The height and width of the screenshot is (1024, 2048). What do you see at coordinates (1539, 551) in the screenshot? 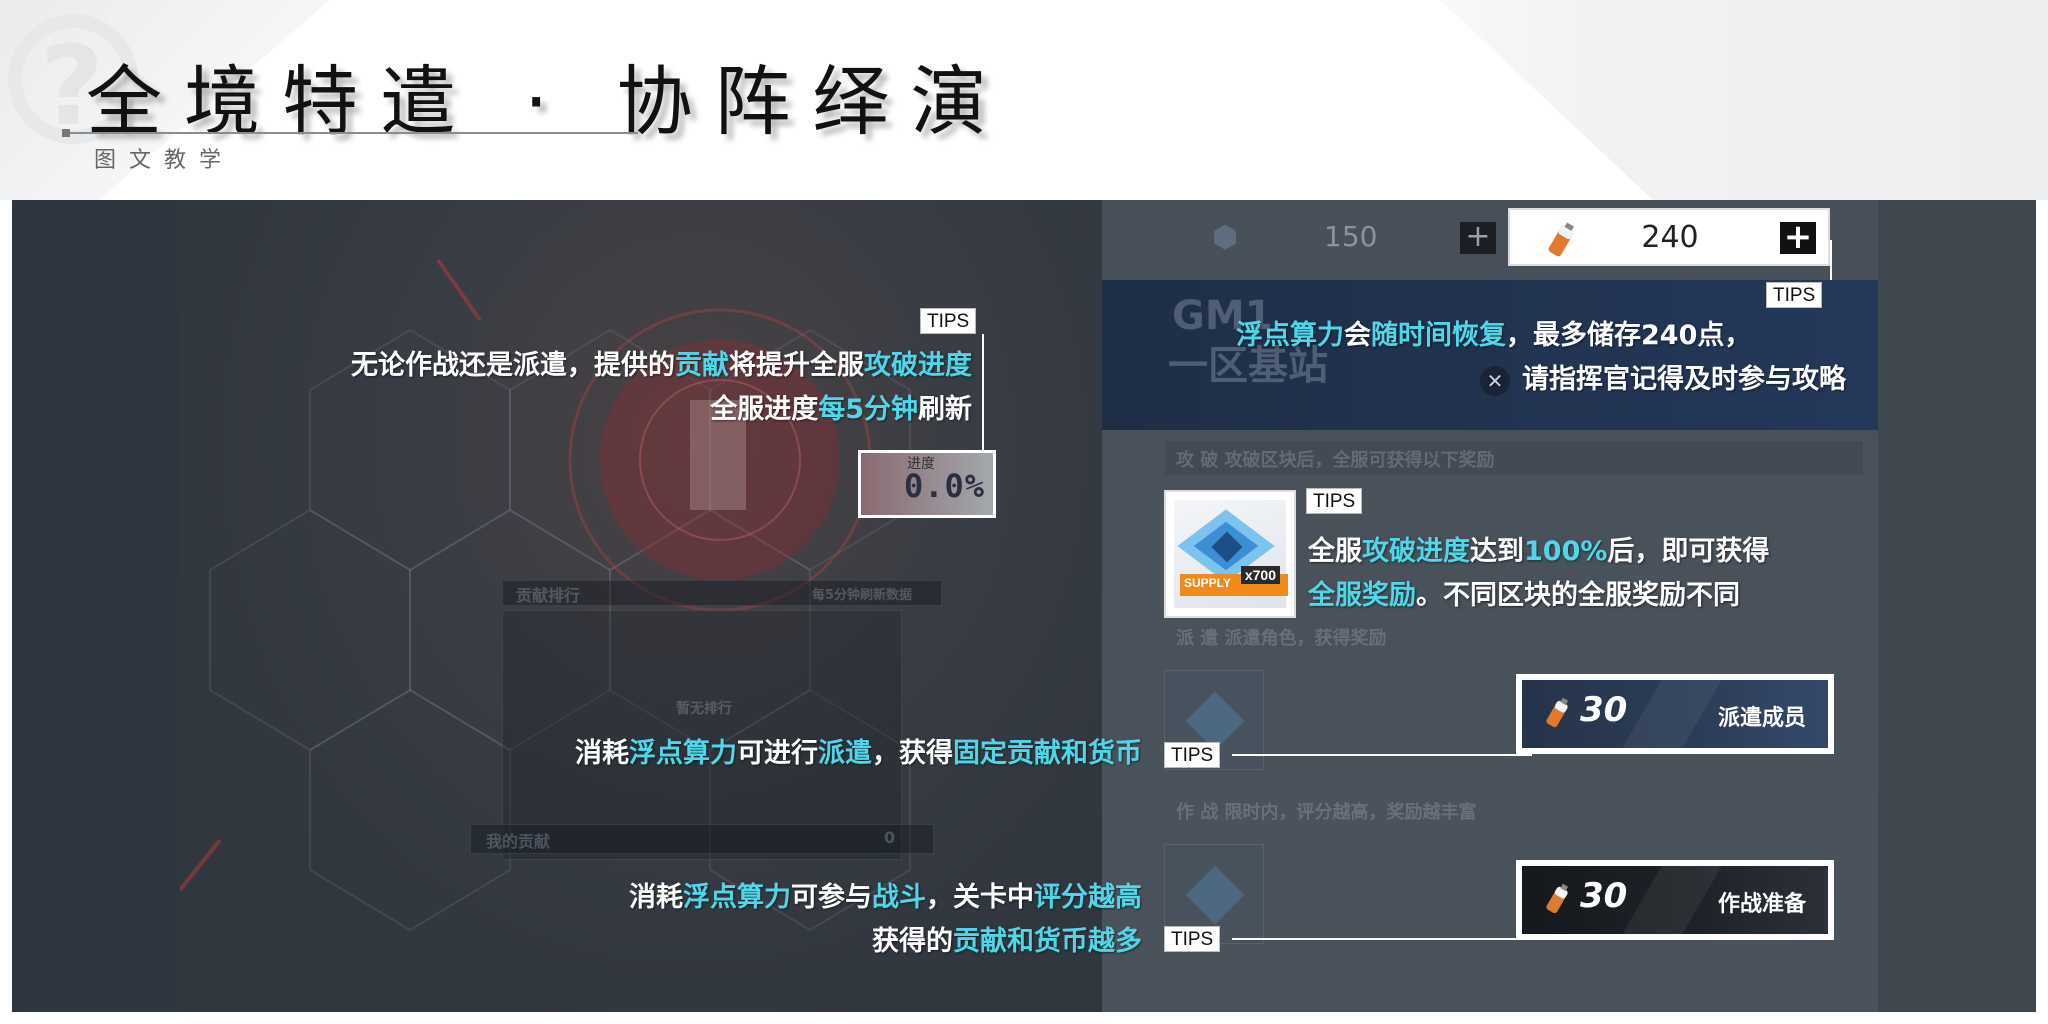
I see `note-reward-line1: 全服攻破进度达到100%后，即可获得` at bounding box center [1539, 551].